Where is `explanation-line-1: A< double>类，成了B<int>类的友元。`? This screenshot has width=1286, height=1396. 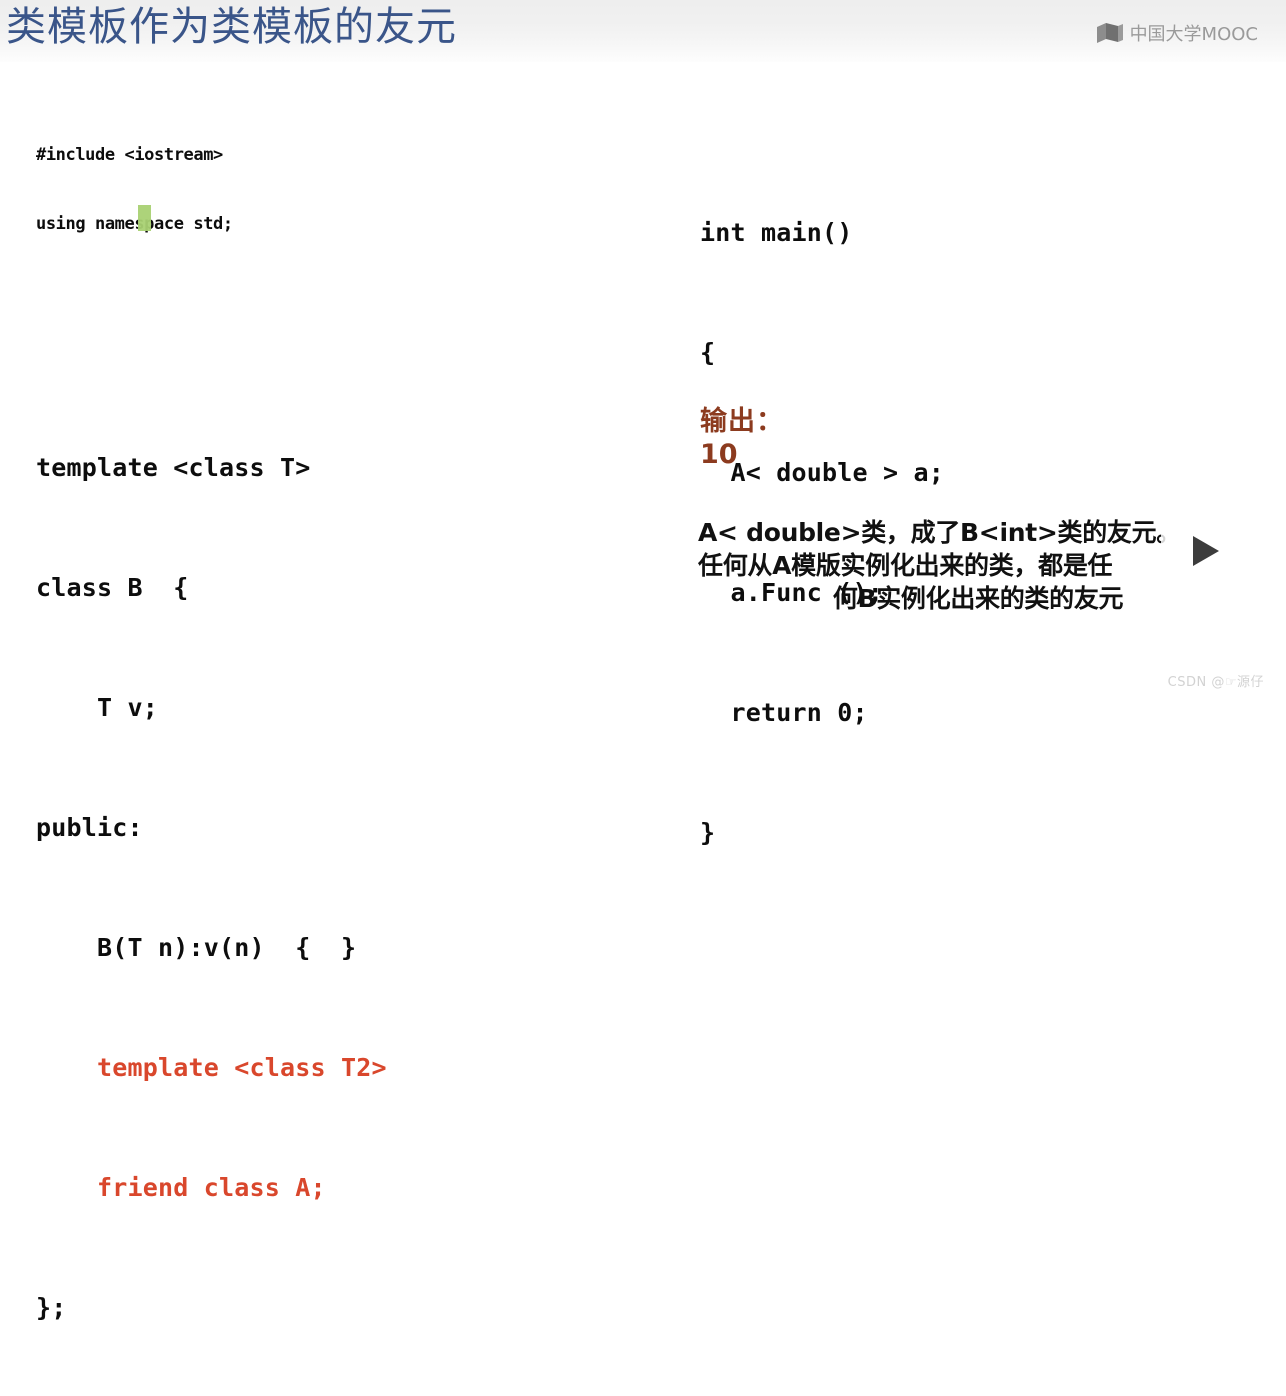
explanation-line-1: A< double>类，成了B<int>类的友元。 is located at coordinates (940, 532).